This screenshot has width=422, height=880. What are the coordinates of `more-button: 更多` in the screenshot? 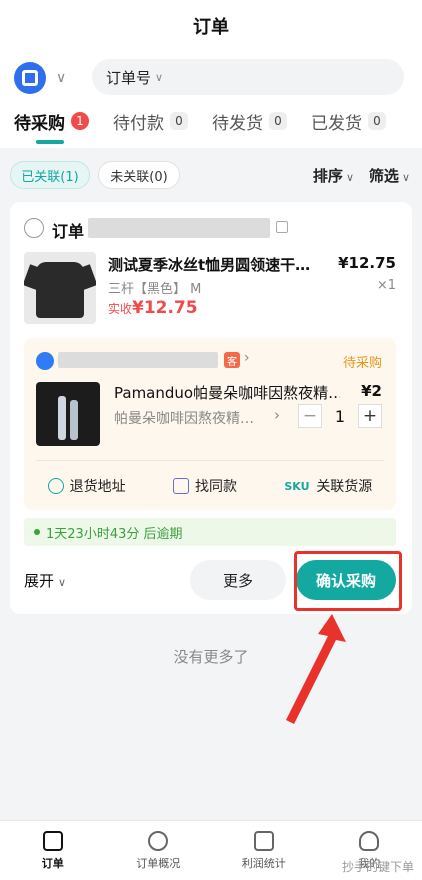 It's located at (238, 580).